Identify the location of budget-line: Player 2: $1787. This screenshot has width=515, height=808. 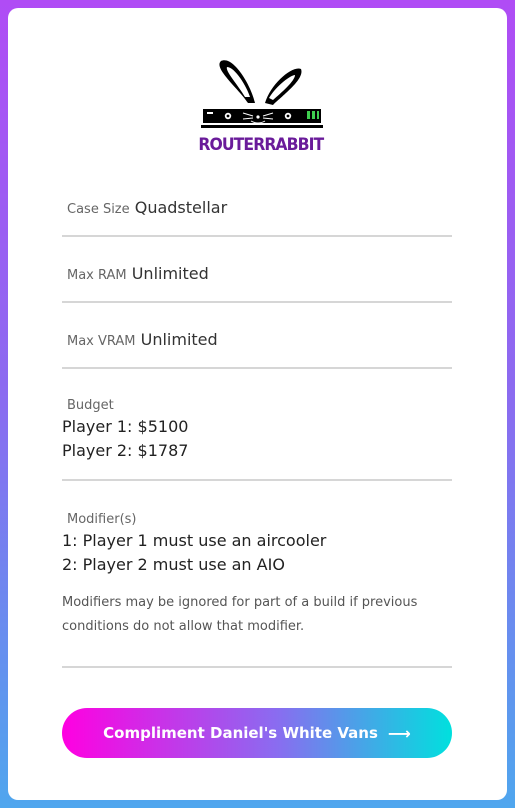
(125, 450).